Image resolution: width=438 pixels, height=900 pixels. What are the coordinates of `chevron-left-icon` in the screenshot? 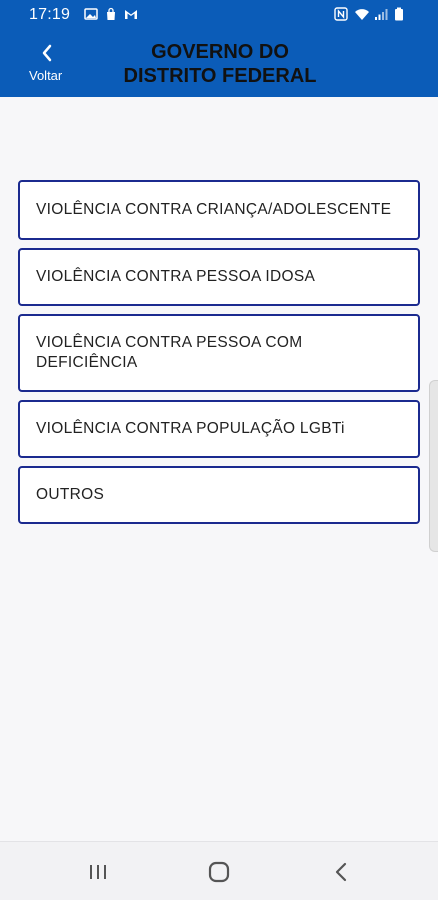 It's located at (47, 55).